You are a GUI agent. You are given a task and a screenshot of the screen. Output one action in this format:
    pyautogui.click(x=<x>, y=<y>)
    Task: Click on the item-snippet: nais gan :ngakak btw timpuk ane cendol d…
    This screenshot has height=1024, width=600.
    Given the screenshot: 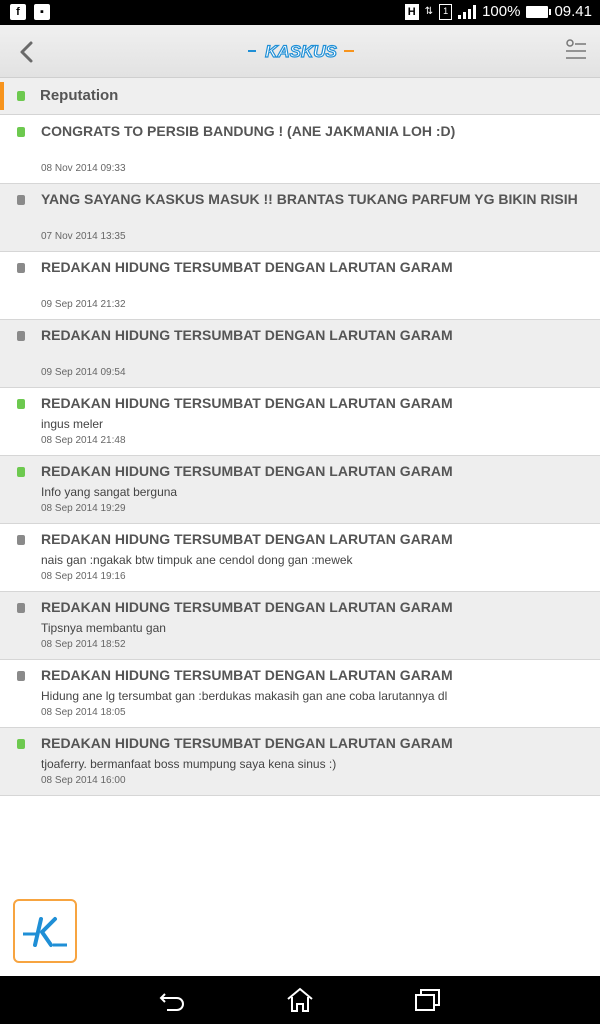 What is the action you would take?
    pyautogui.click(x=197, y=560)
    